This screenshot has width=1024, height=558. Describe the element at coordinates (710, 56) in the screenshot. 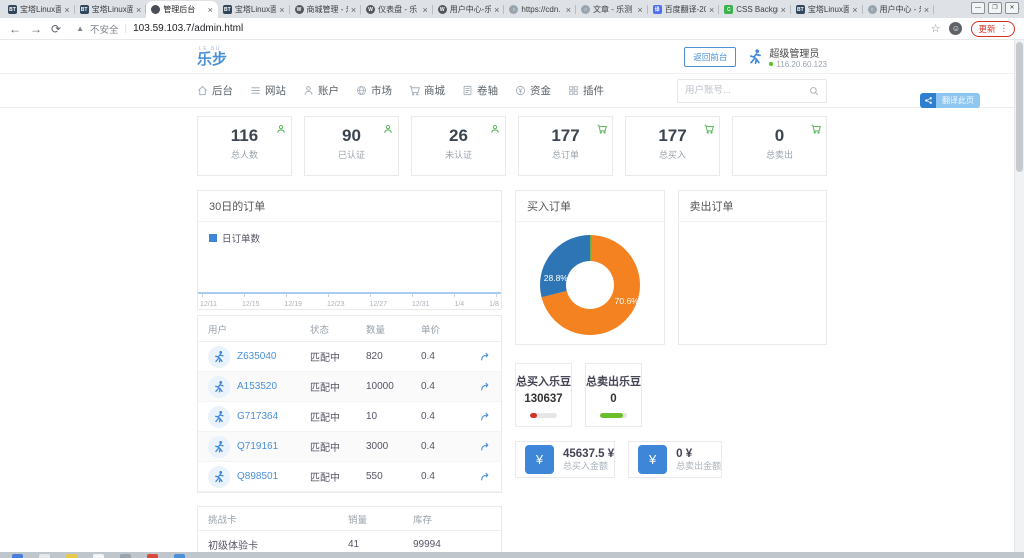

I see `back-to-front-button: 返回前台` at that location.